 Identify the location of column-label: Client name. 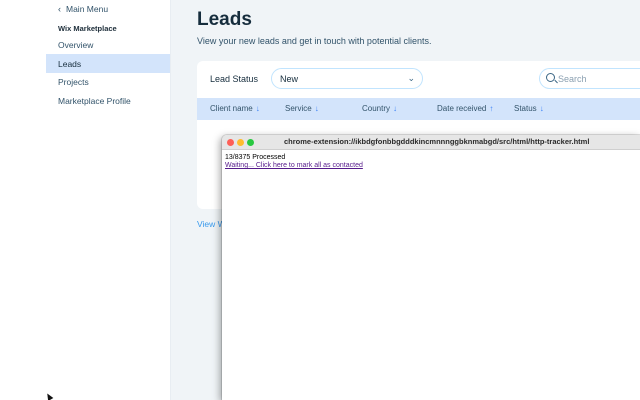
(231, 108).